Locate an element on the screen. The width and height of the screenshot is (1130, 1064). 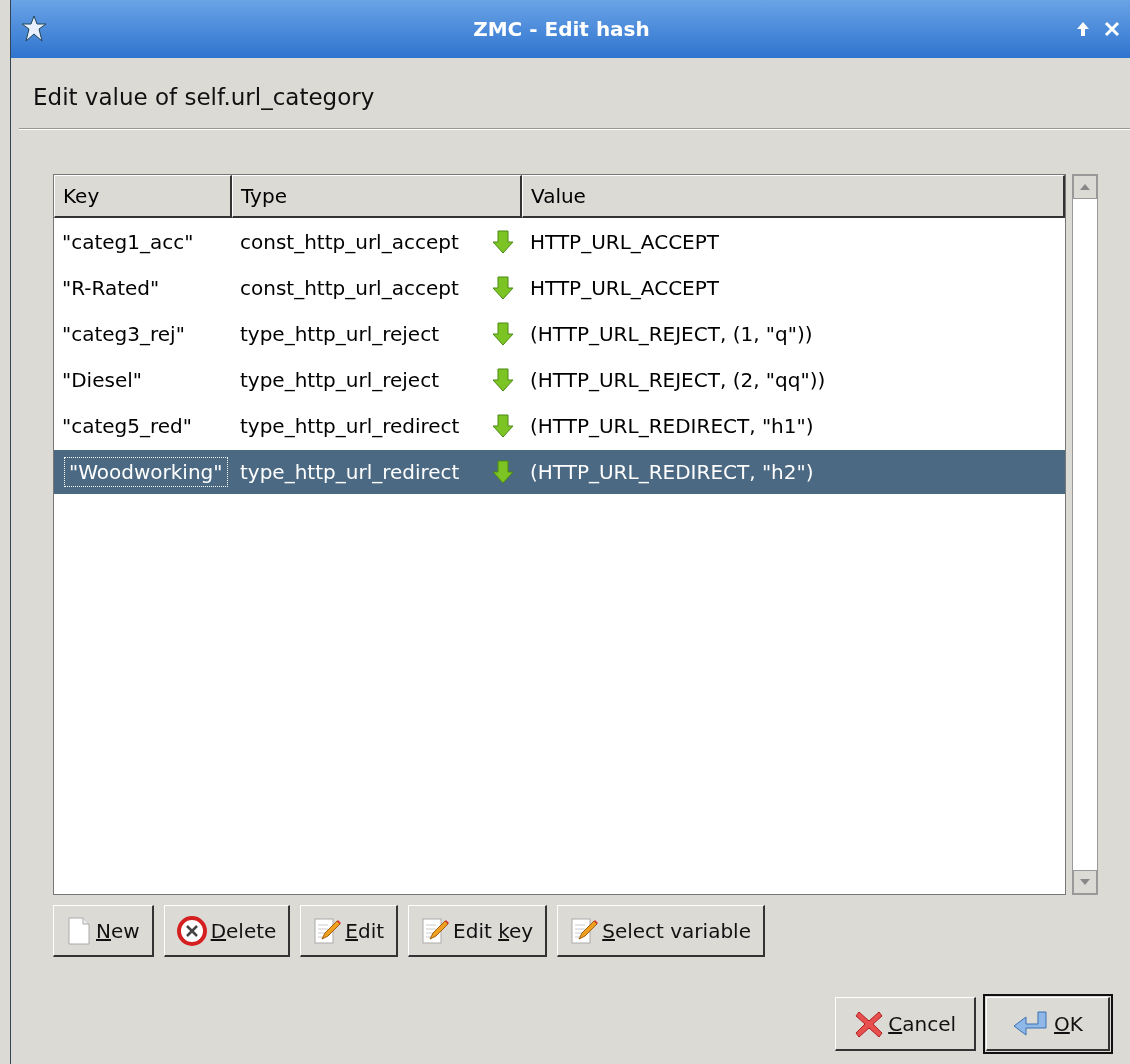
value-cell-text: (HTTP_URL_REJECT, (1, "q")) is located at coordinates (671, 334).